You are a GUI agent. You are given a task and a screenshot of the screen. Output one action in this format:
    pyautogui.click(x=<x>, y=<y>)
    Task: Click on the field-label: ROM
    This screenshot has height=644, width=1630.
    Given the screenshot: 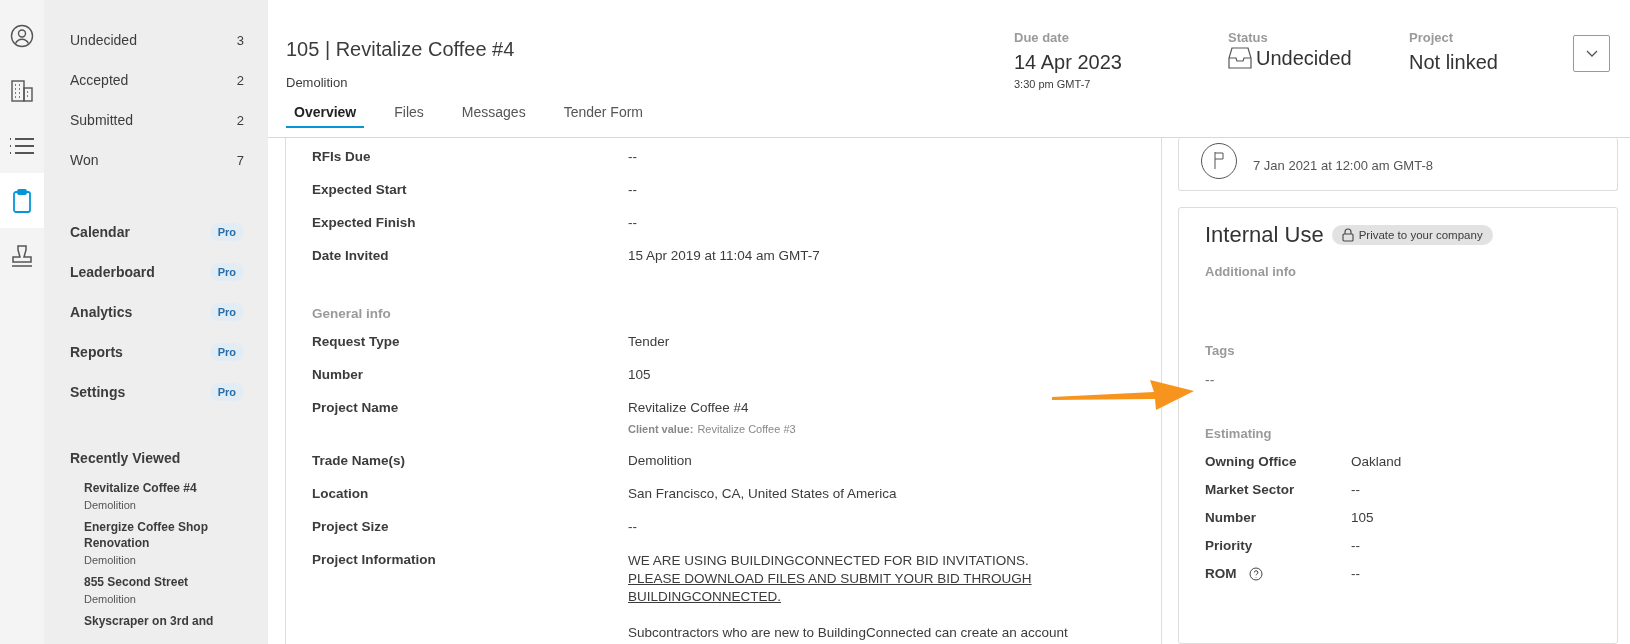 What is the action you would take?
    pyautogui.click(x=1221, y=573)
    